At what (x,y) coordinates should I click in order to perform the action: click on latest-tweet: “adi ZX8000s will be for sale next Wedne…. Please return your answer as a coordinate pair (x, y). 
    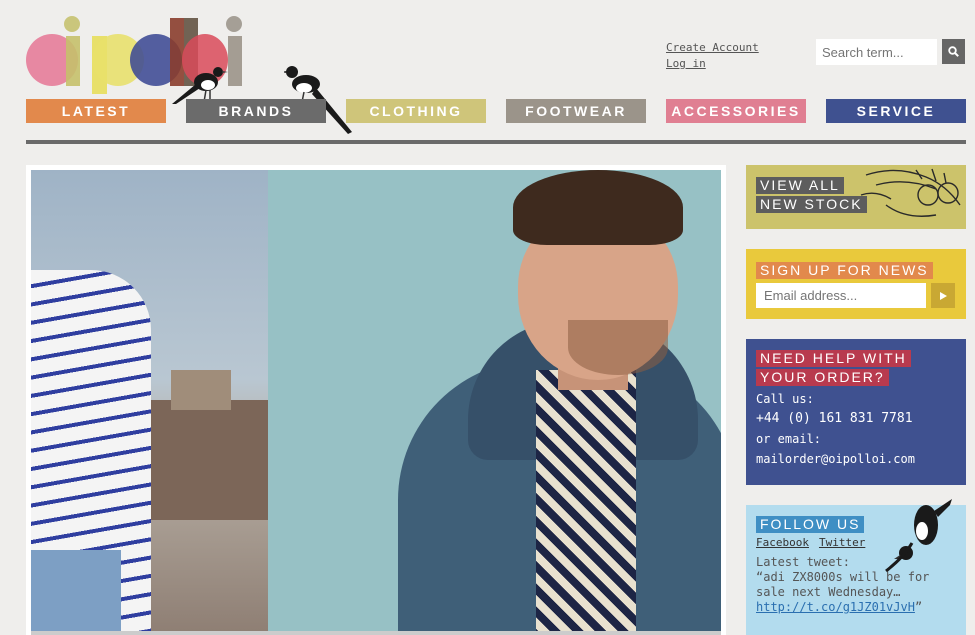
    Looking at the image, I should click on (858, 592).